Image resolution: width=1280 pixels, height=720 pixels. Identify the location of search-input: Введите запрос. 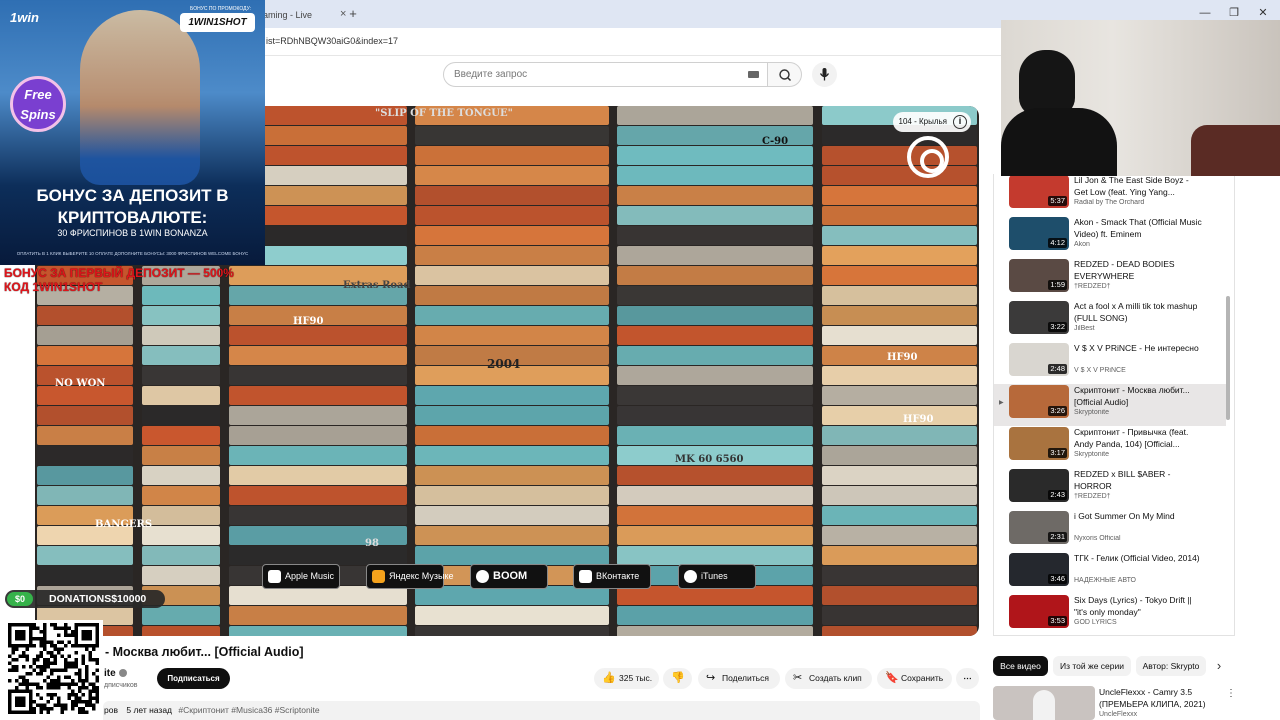
(605, 74).